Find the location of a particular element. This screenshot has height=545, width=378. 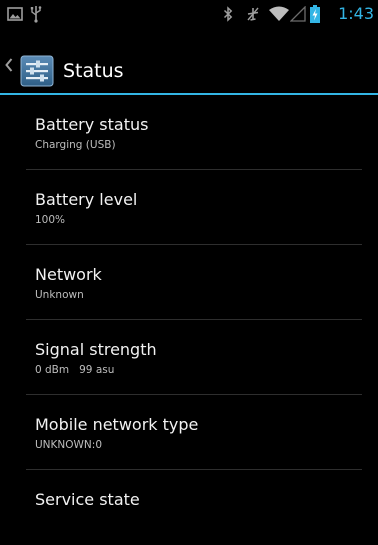

item-title: Mobile network type is located at coordinates (117, 424).